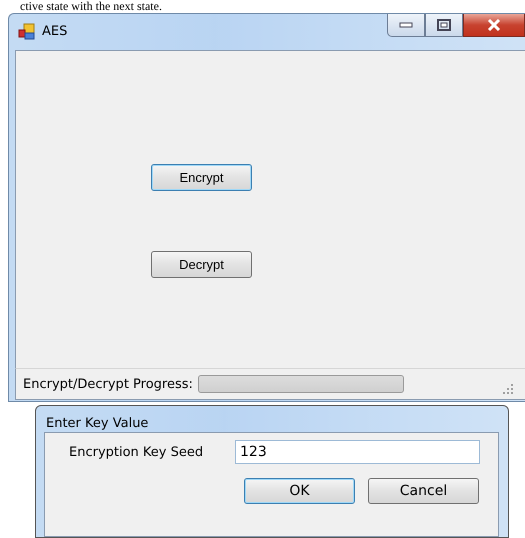  Describe the element at coordinates (55, 31) in the screenshot. I see `window-title: AES` at that location.